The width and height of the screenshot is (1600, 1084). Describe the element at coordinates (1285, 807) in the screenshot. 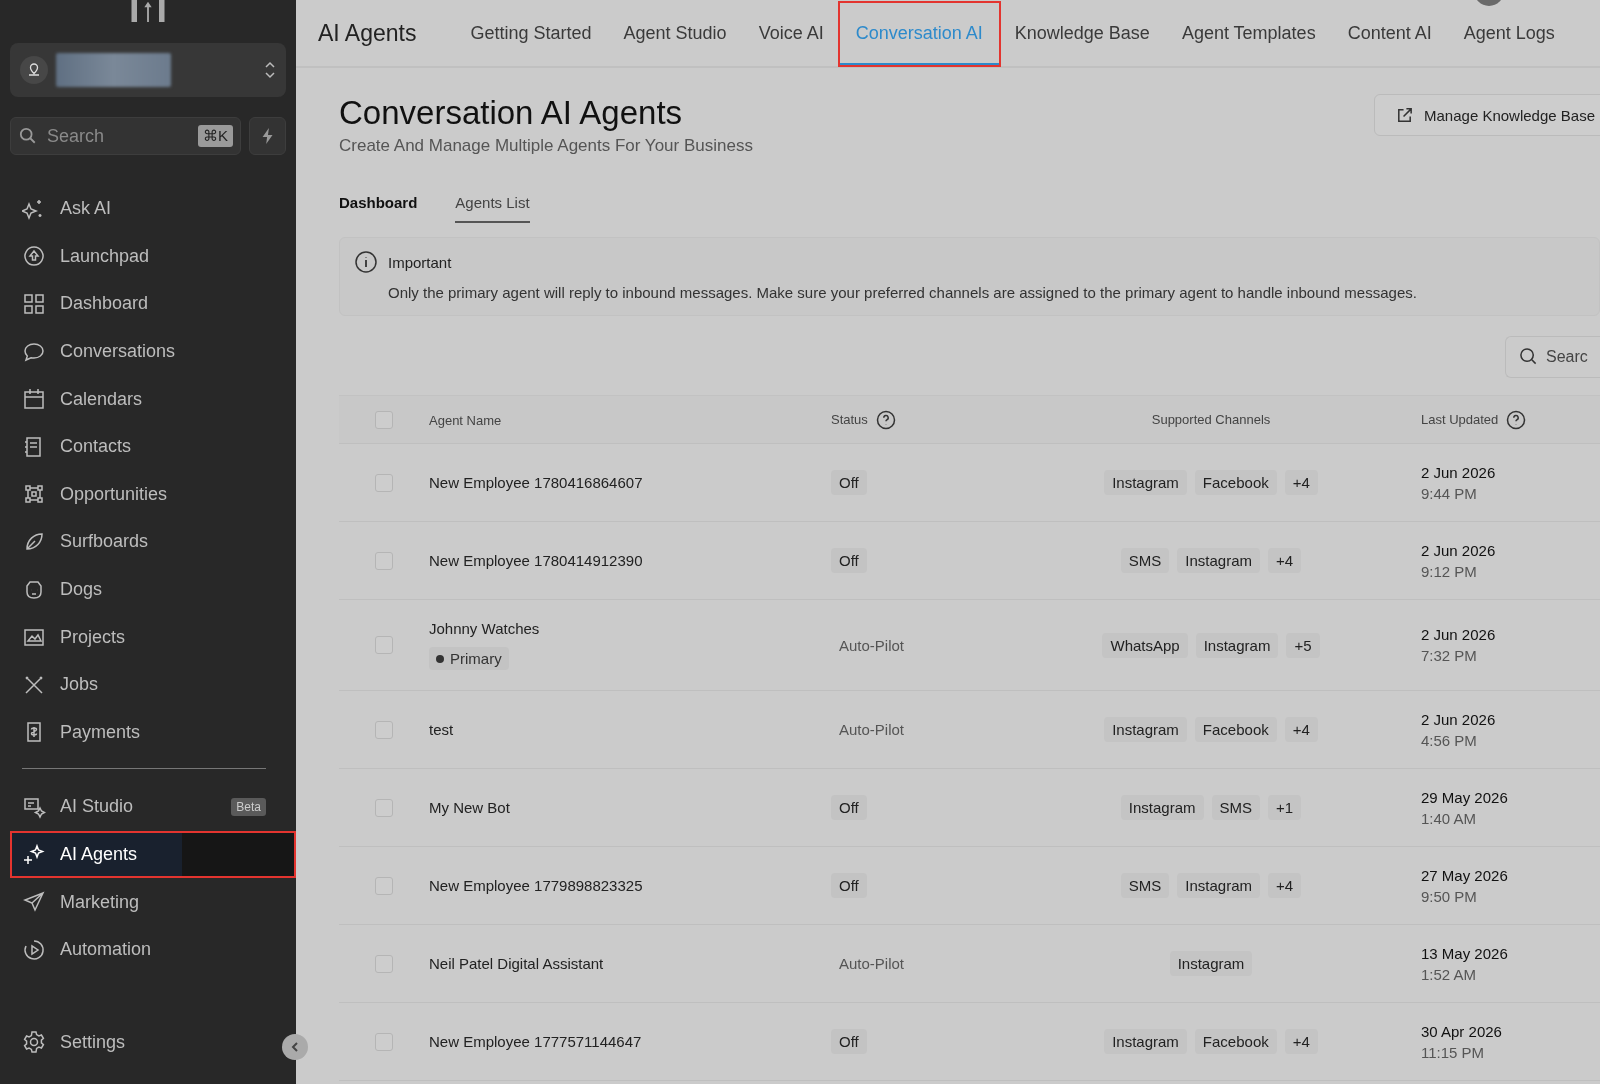

I see `channel-tag: +1` at that location.